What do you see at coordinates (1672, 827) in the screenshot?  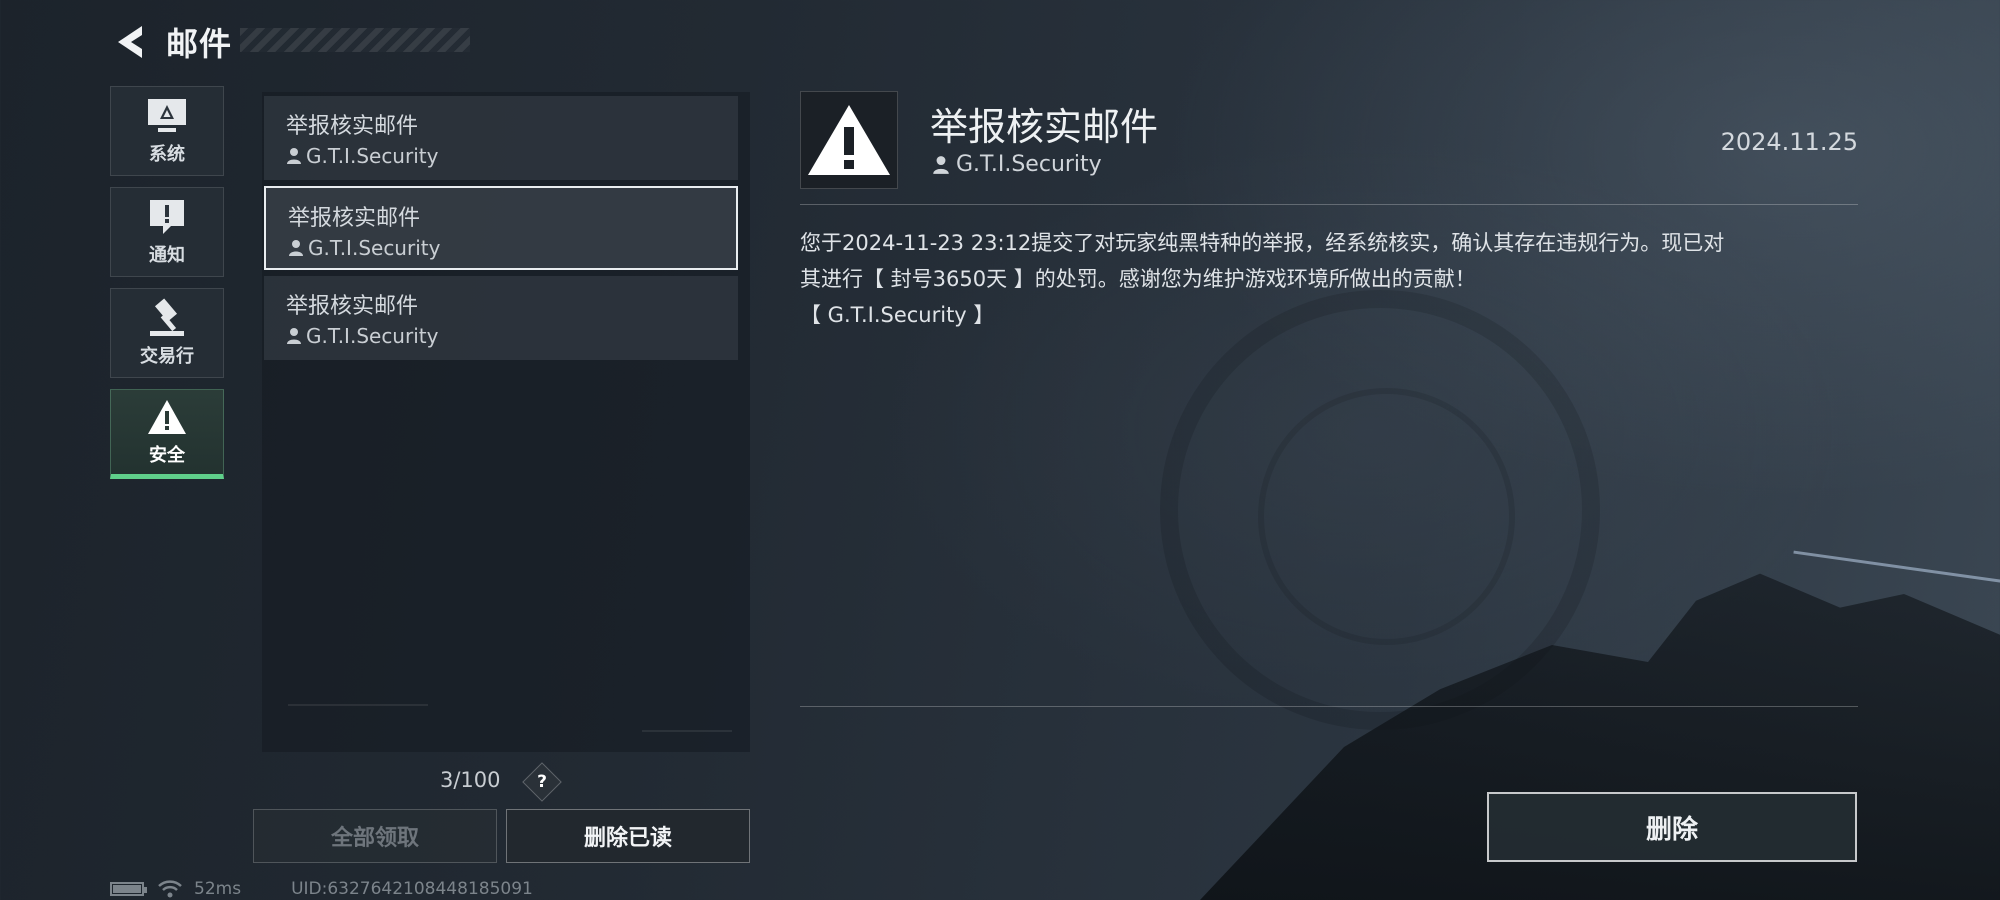 I see `delete-button: 删除` at bounding box center [1672, 827].